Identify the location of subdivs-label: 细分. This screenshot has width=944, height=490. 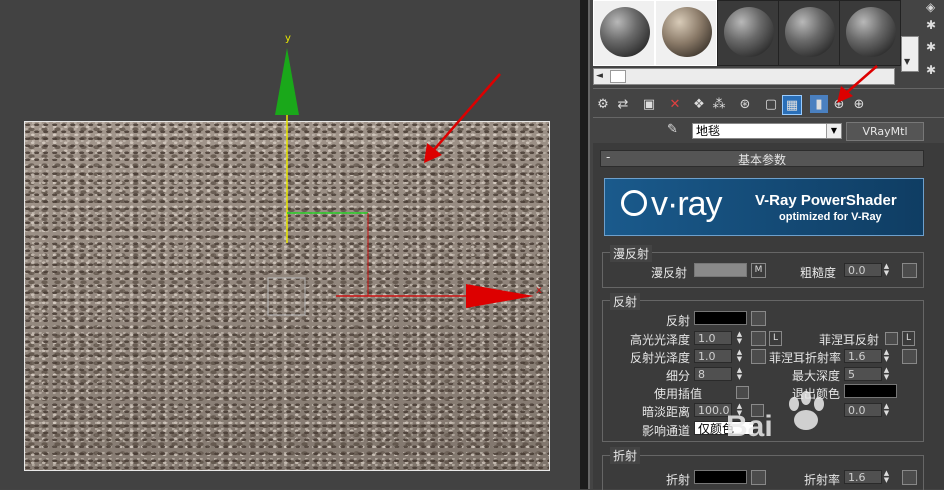
(678, 376).